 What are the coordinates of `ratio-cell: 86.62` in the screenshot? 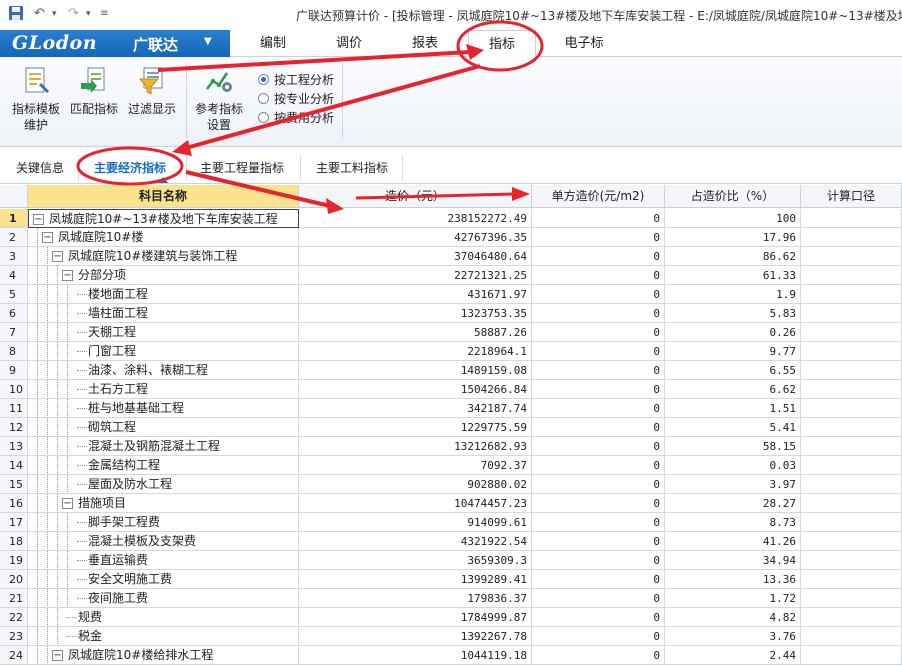 It's located at (733, 256).